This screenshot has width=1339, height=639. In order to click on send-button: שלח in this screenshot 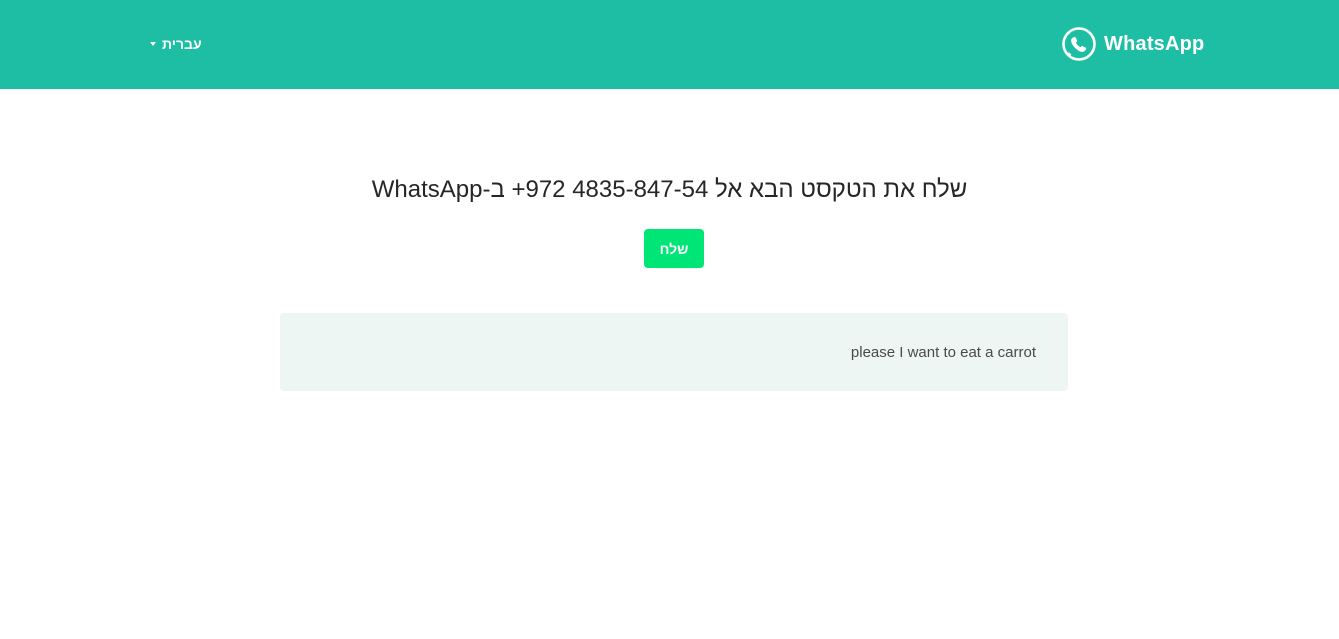, I will do `click(674, 248)`.